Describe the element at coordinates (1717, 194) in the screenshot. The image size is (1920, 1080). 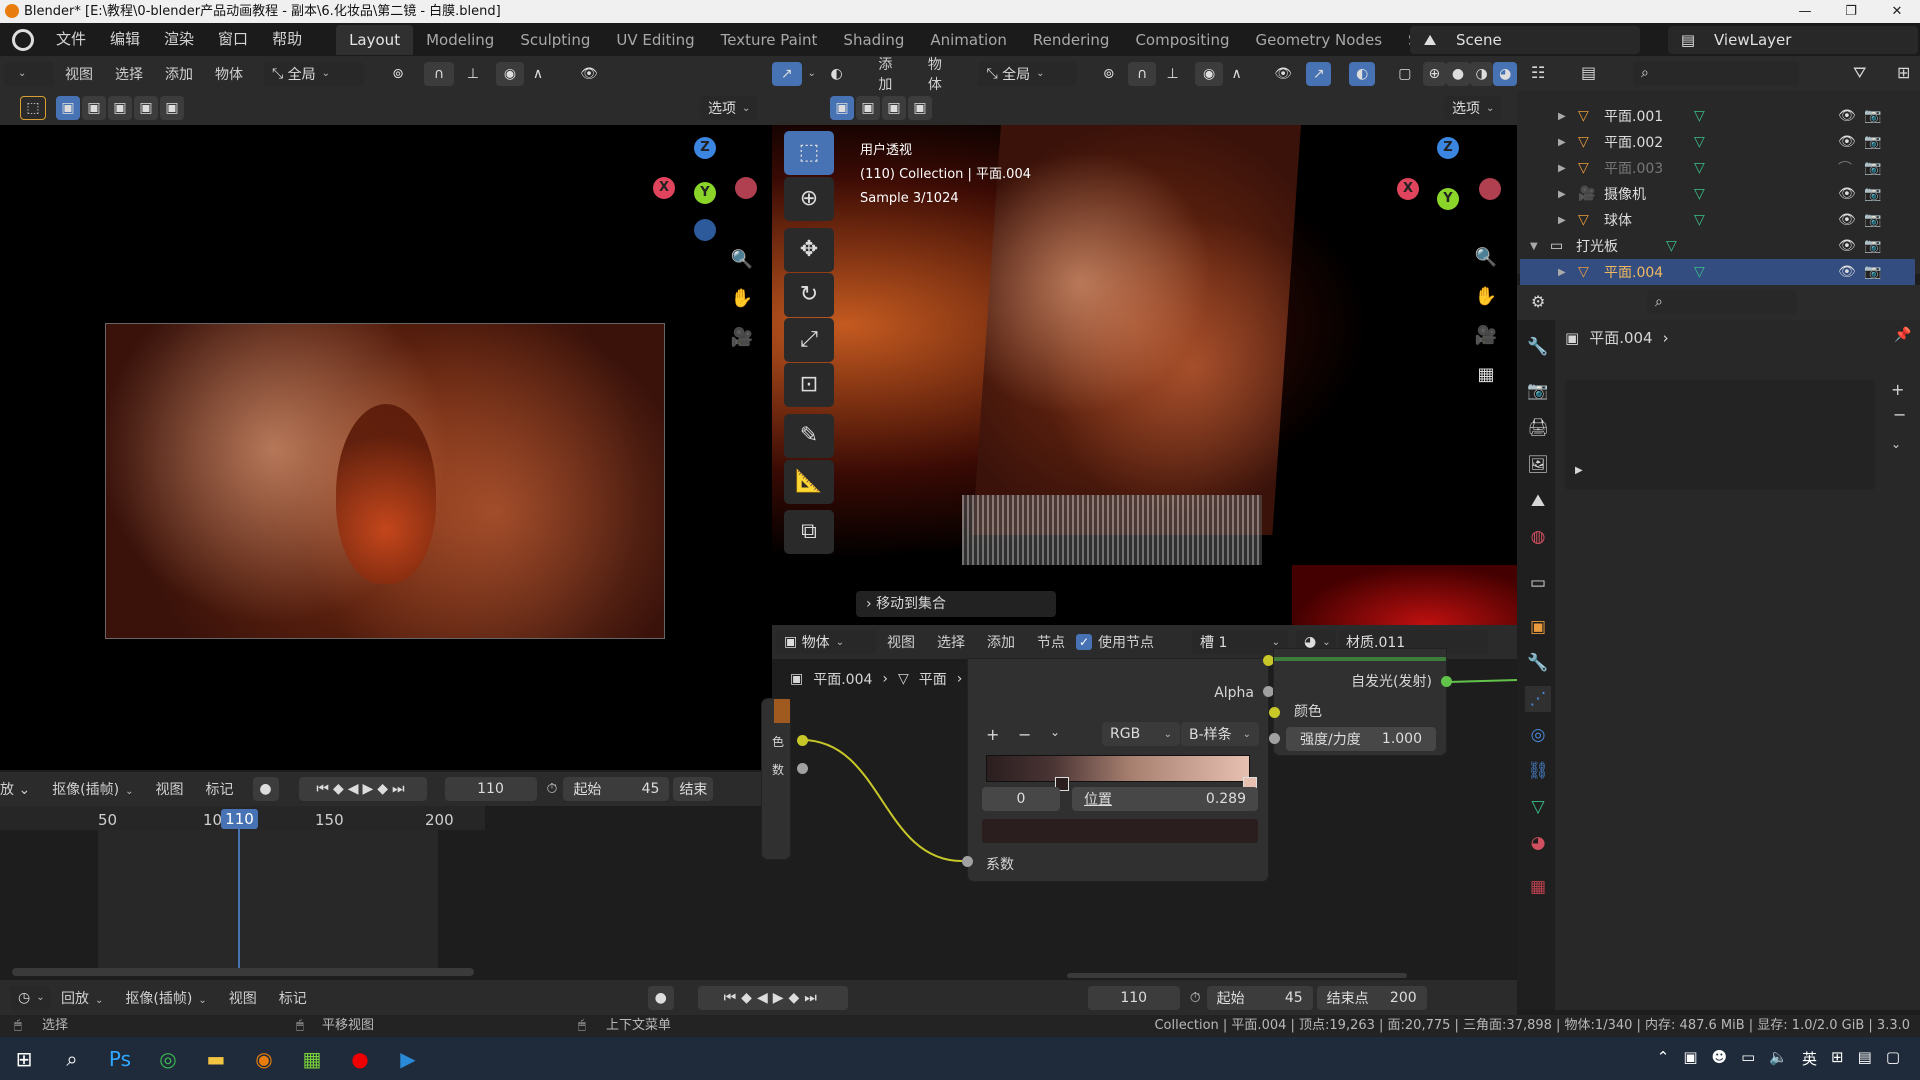
I see `outliner-row: ▶ 🎥 摄像机 ▽ 👁 📷` at that location.